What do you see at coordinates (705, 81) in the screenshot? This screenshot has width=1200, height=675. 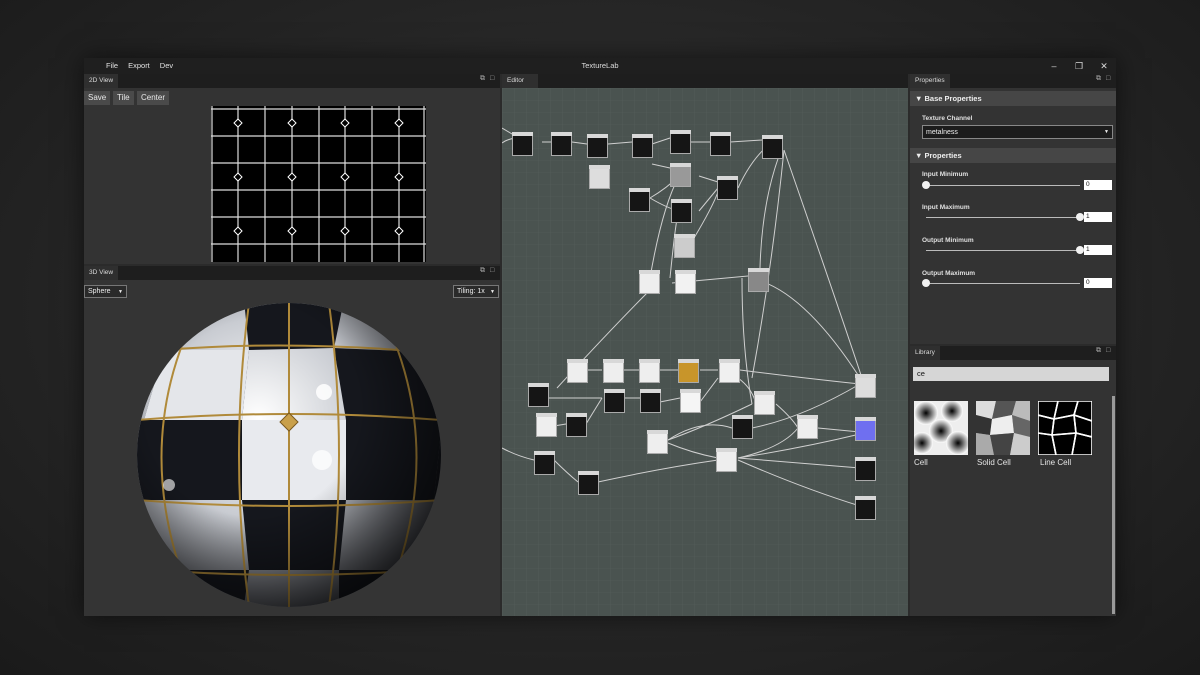 I see `panel-tab-bar: Editor` at bounding box center [705, 81].